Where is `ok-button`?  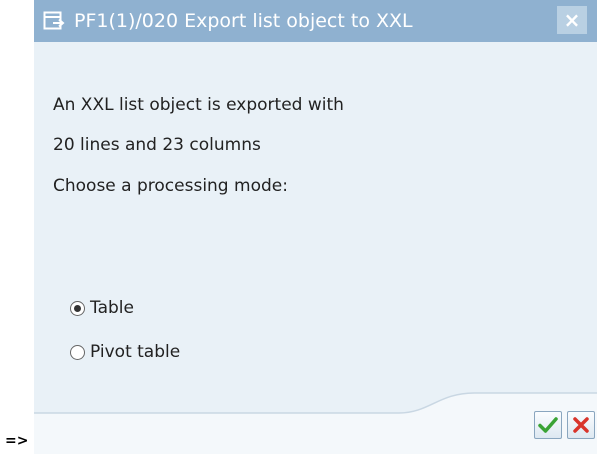 ok-button is located at coordinates (548, 425).